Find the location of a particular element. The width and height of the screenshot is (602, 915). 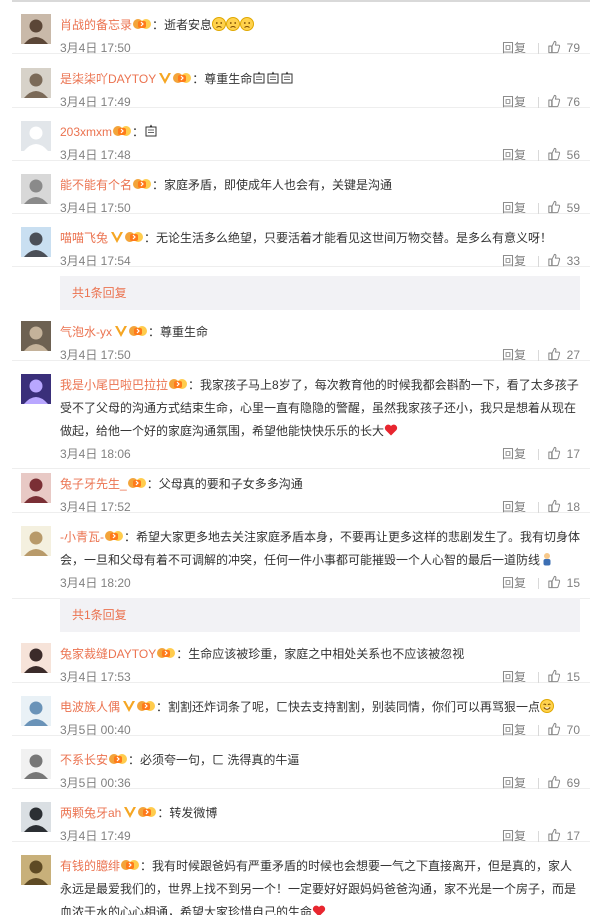

comment-meta: 3月4日 18:06 回复 17 is located at coordinates (320, 454).